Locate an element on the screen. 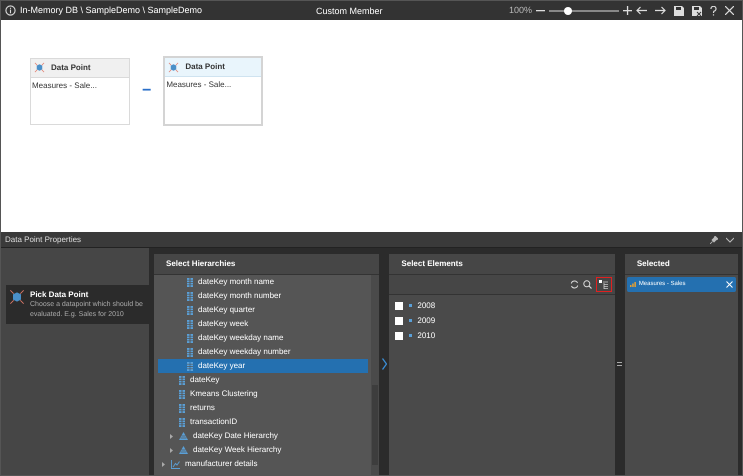  tree-item: dateKey is located at coordinates (263, 380).